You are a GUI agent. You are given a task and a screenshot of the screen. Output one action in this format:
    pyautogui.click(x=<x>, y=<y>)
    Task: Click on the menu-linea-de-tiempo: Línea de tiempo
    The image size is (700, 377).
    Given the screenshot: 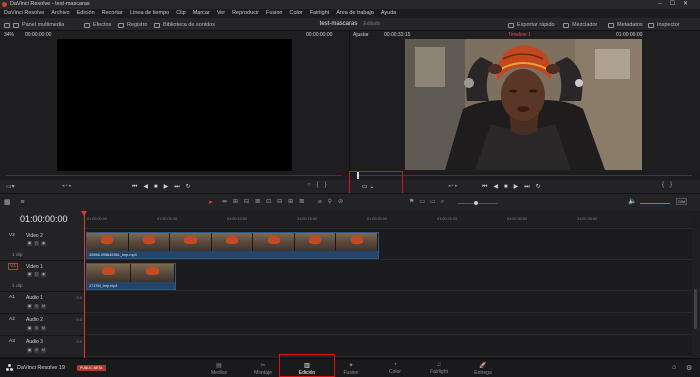 What is the action you would take?
    pyautogui.click(x=149, y=13)
    